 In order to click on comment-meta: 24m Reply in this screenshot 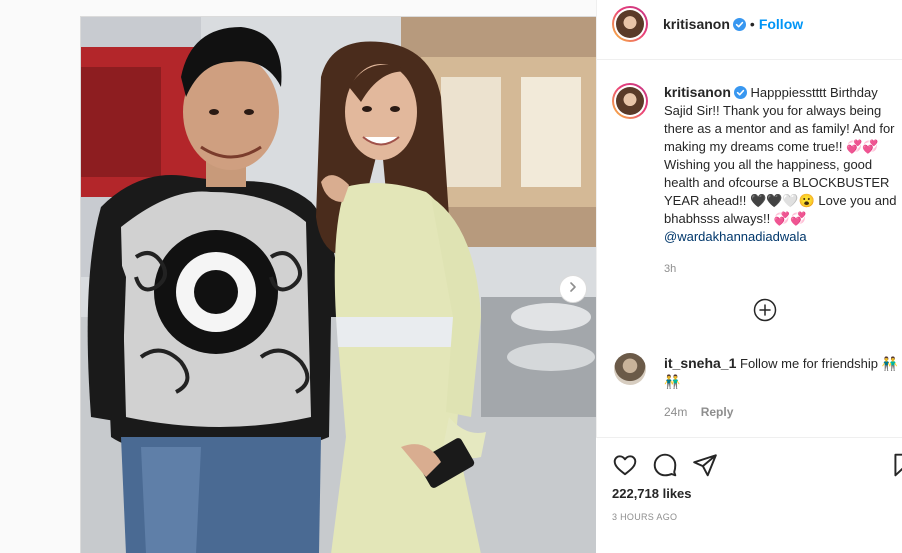, I will do `click(698, 412)`.